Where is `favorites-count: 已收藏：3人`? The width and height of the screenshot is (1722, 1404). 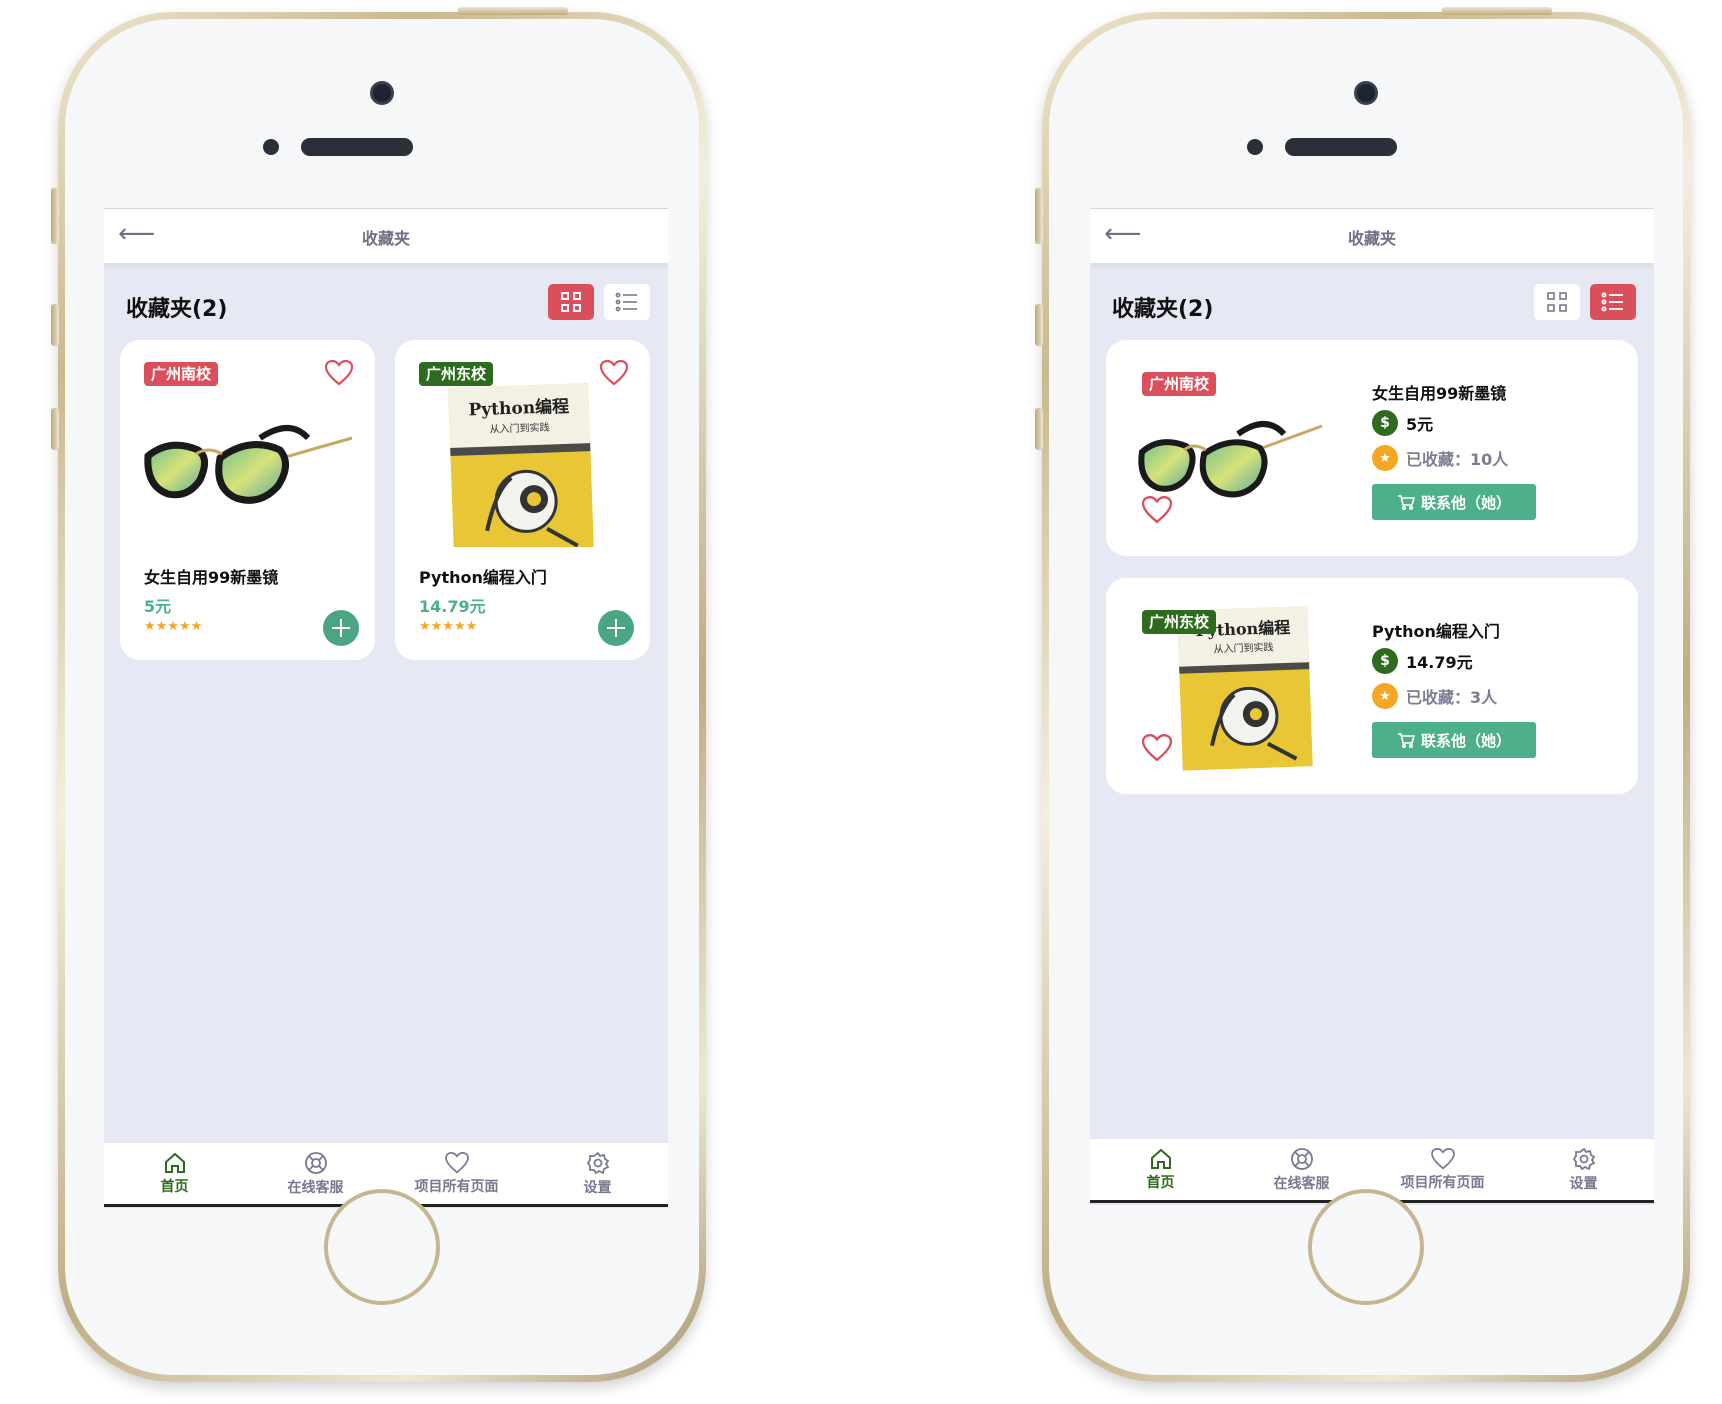
favorites-count: 已收藏：3人 is located at coordinates (1452, 697).